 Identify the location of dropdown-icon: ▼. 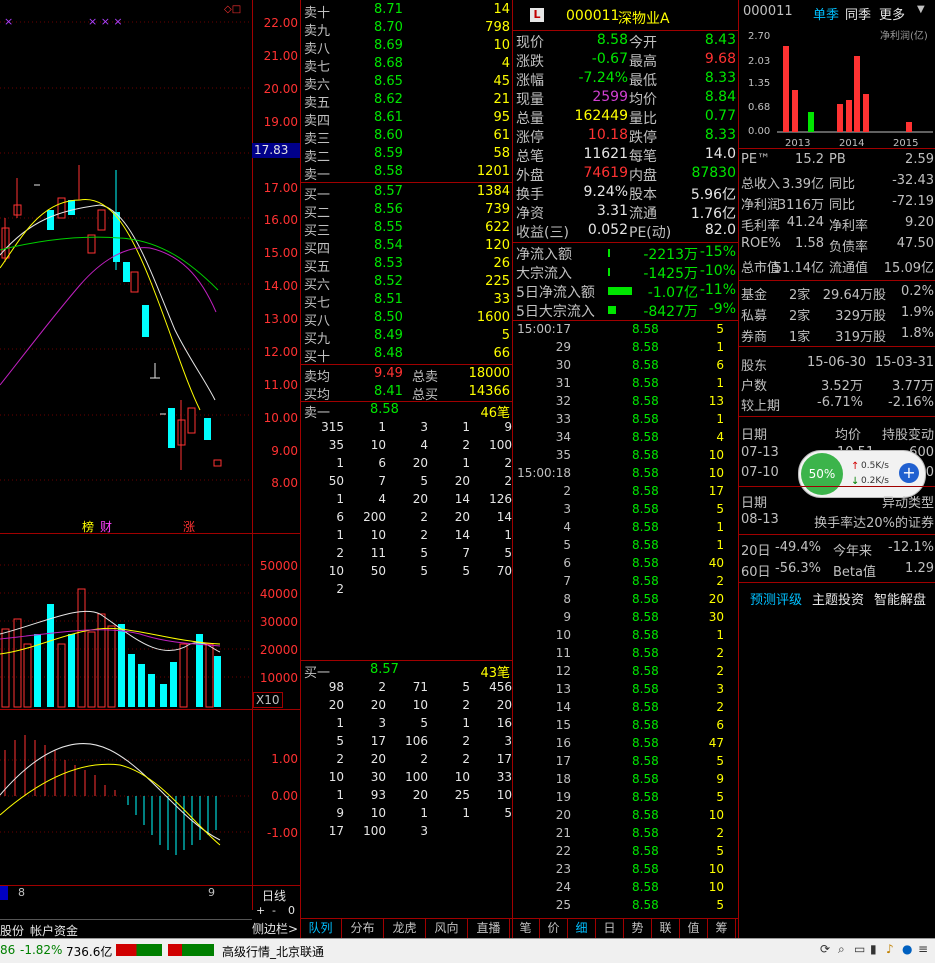
(921, 9).